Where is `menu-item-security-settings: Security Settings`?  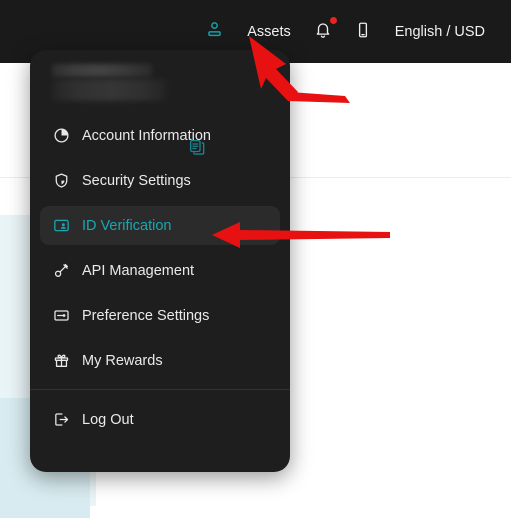
menu-item-security-settings: Security Settings is located at coordinates (160, 180).